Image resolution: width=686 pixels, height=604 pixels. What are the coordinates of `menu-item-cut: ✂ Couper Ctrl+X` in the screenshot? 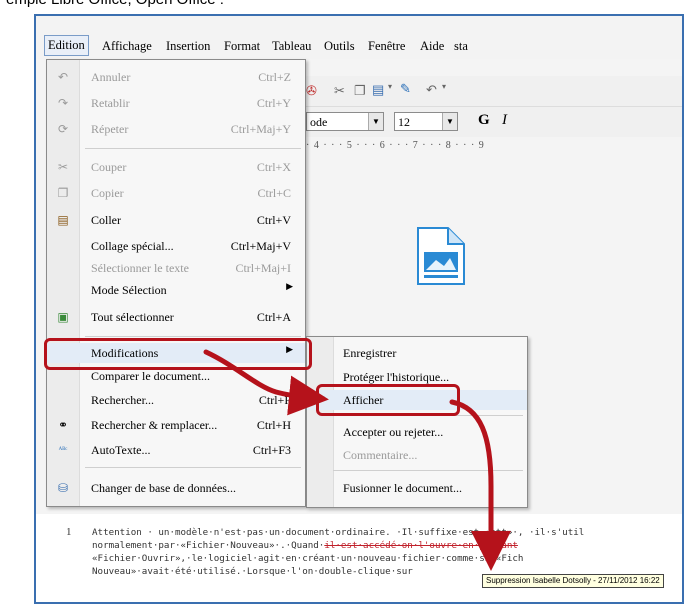 It's located at (176, 167).